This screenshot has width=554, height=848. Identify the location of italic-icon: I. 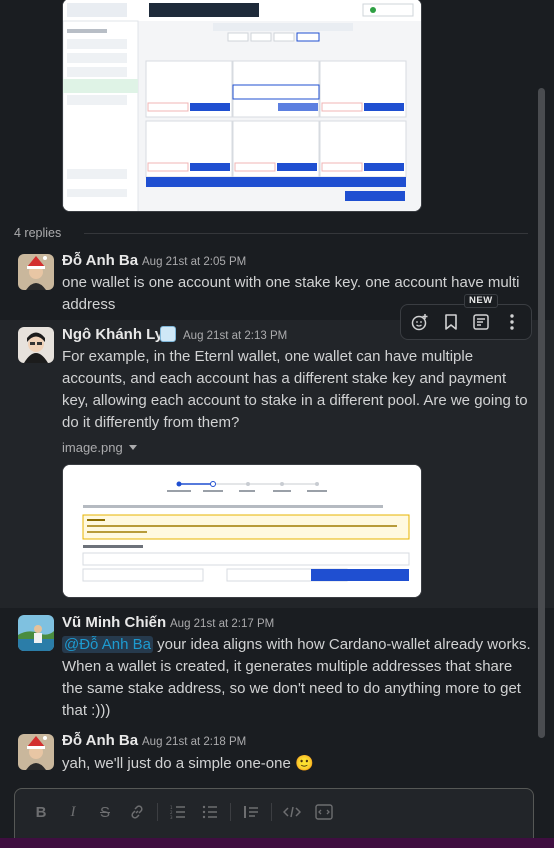
(73, 812).